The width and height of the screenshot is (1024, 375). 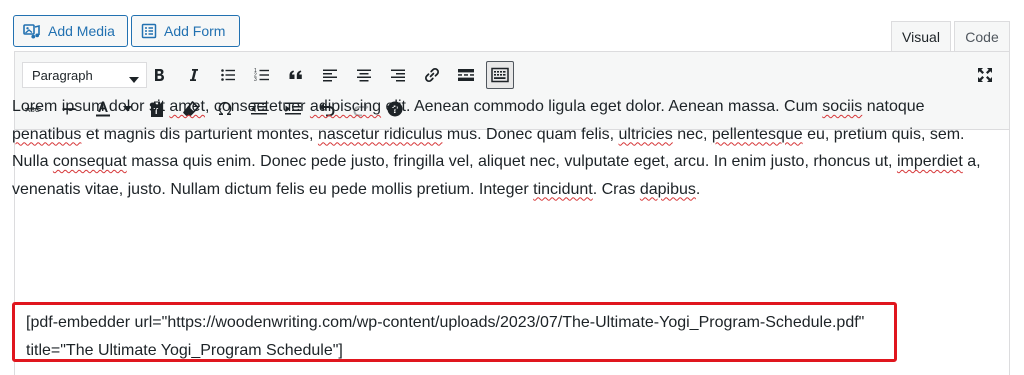 What do you see at coordinates (698, 189) in the screenshot?
I see `paragraph-text: .` at bounding box center [698, 189].